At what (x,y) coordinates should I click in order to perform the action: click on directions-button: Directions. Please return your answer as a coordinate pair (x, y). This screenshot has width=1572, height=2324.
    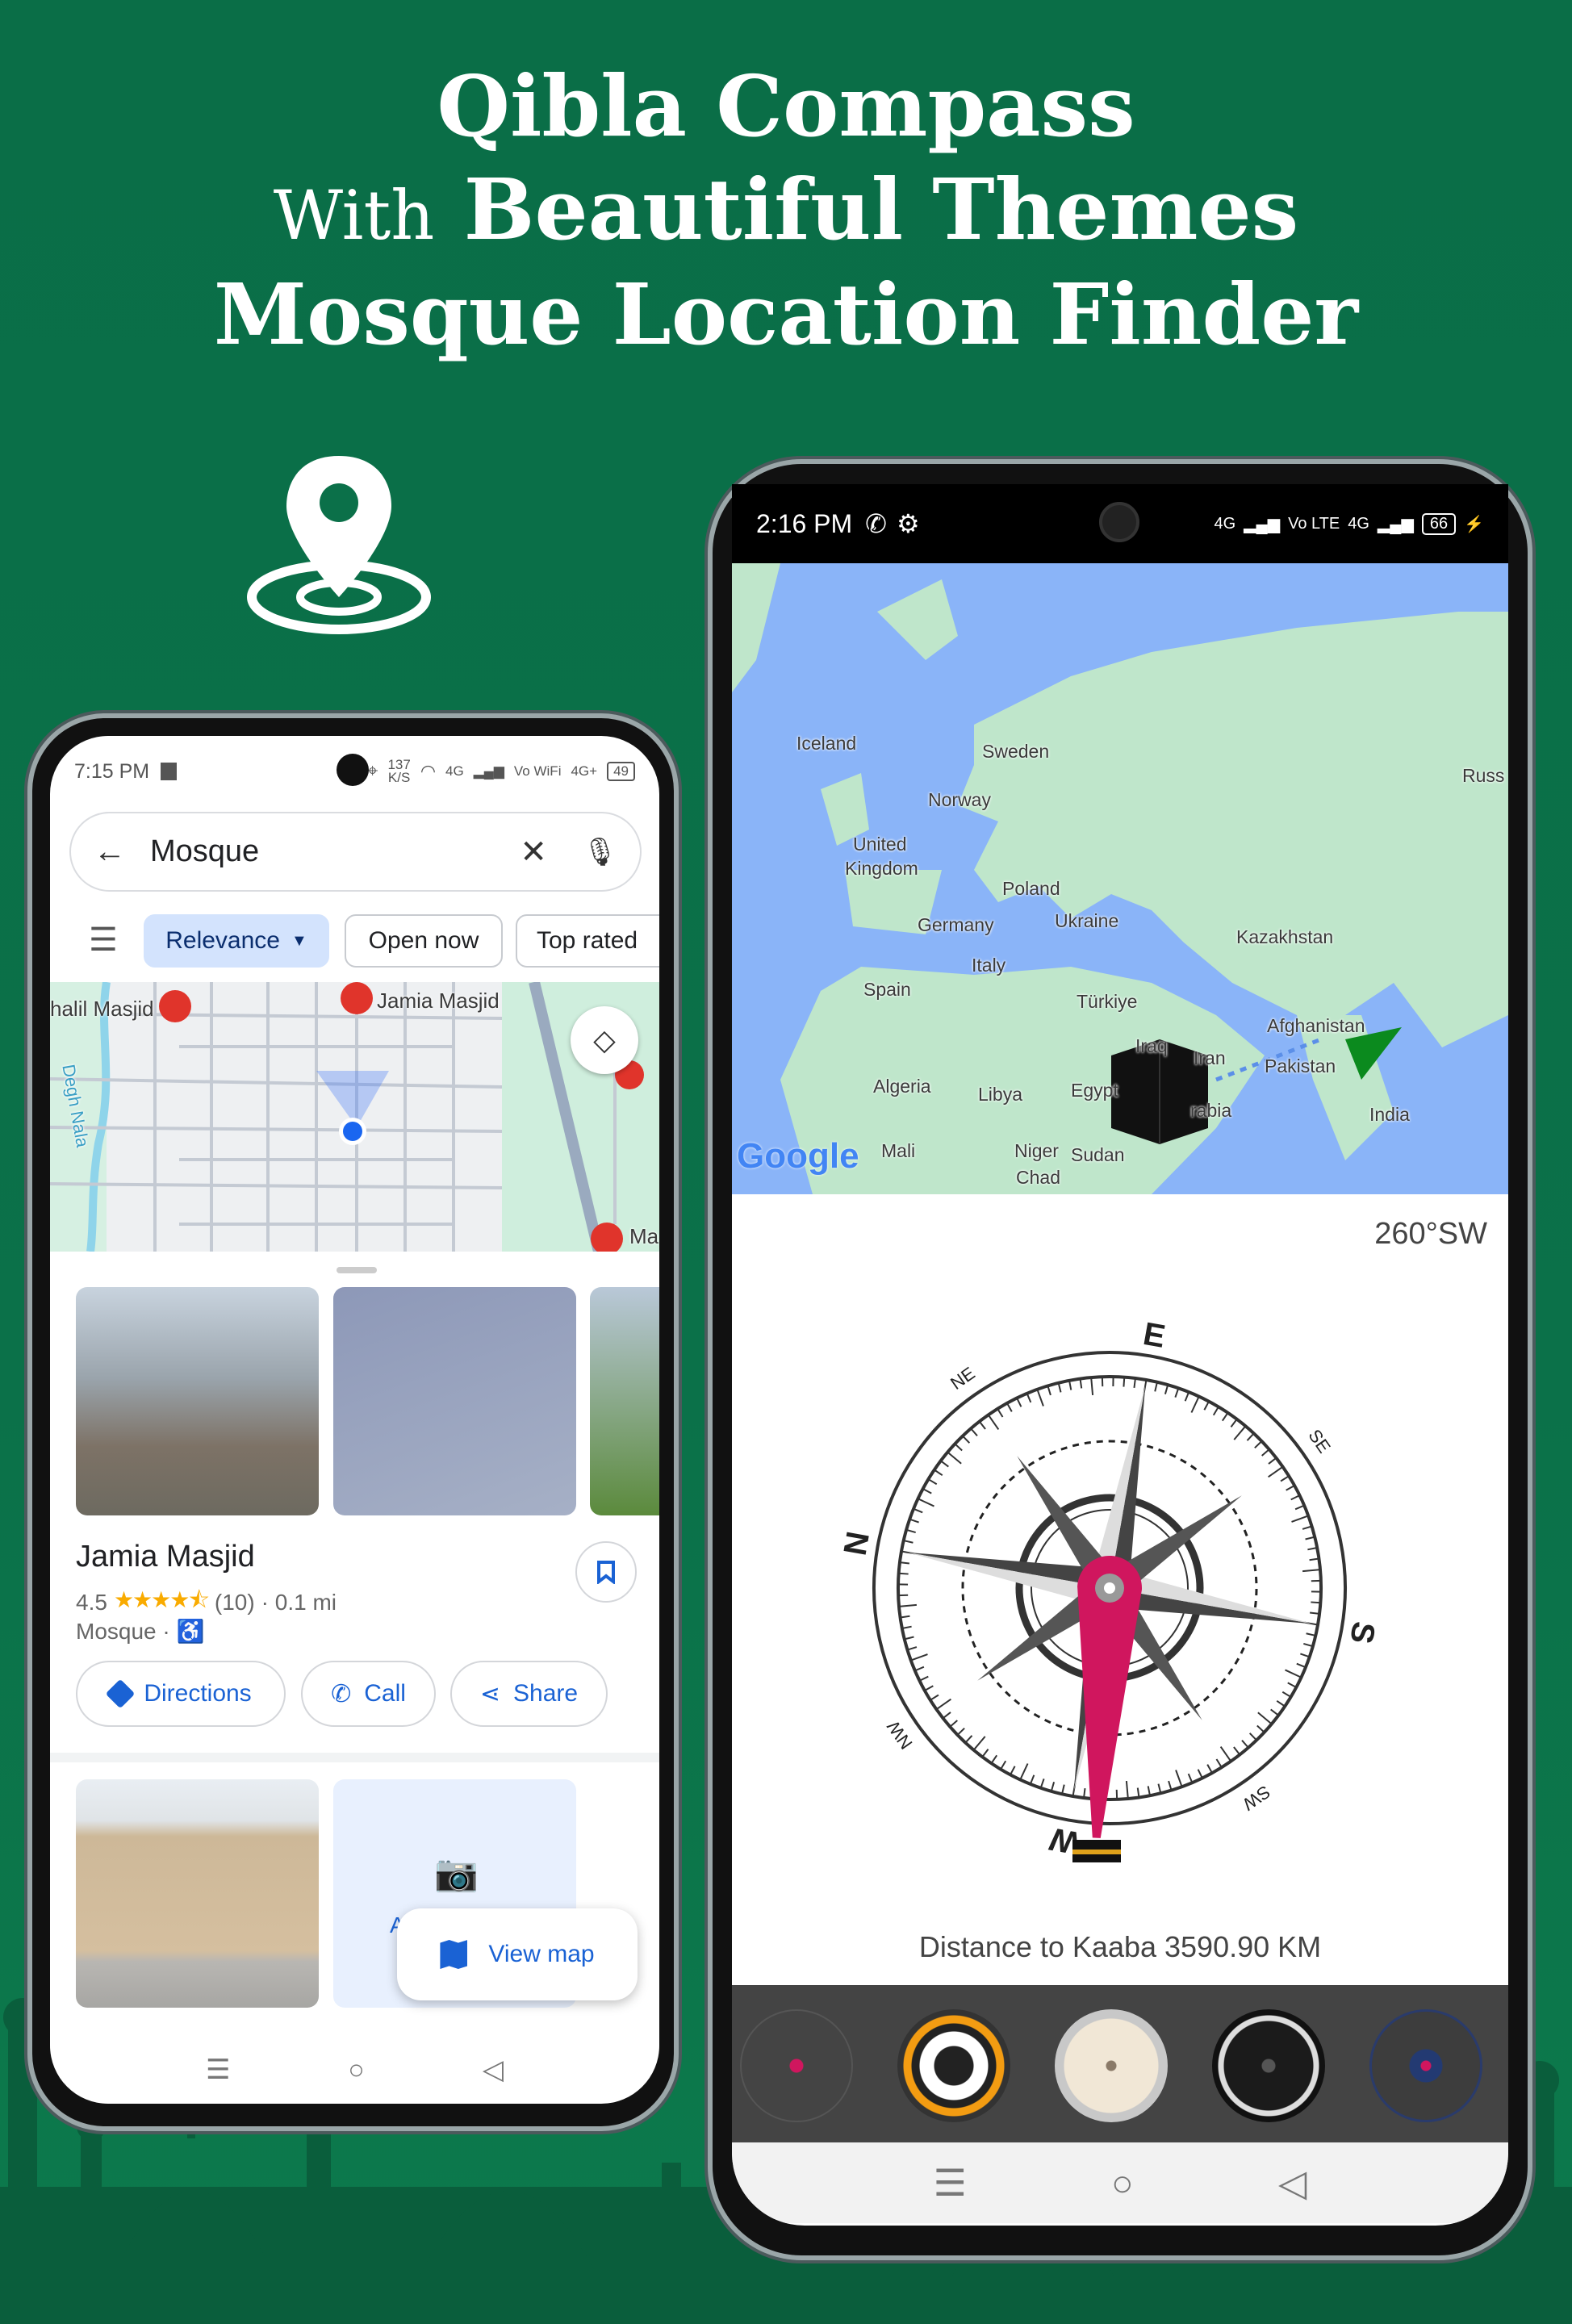
    Looking at the image, I should click on (181, 1694).